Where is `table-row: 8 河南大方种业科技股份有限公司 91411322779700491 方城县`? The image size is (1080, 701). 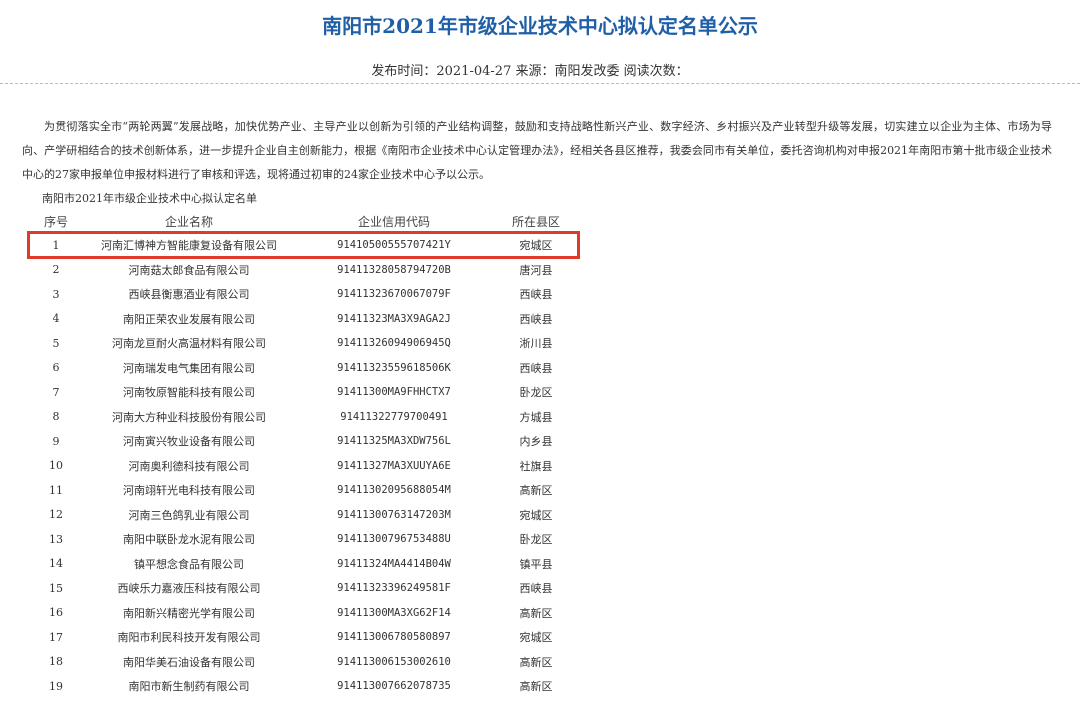
table-row: 8 河南大方种业科技股份有限公司 91411322779700491 方城县 is located at coordinates (303, 417).